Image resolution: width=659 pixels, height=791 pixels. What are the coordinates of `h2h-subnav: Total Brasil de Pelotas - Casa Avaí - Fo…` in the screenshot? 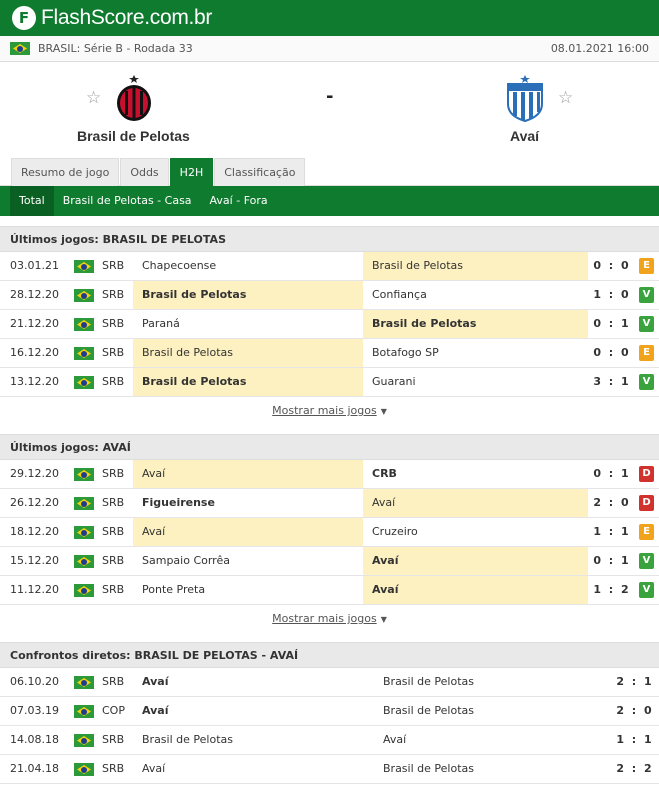 It's located at (329, 201).